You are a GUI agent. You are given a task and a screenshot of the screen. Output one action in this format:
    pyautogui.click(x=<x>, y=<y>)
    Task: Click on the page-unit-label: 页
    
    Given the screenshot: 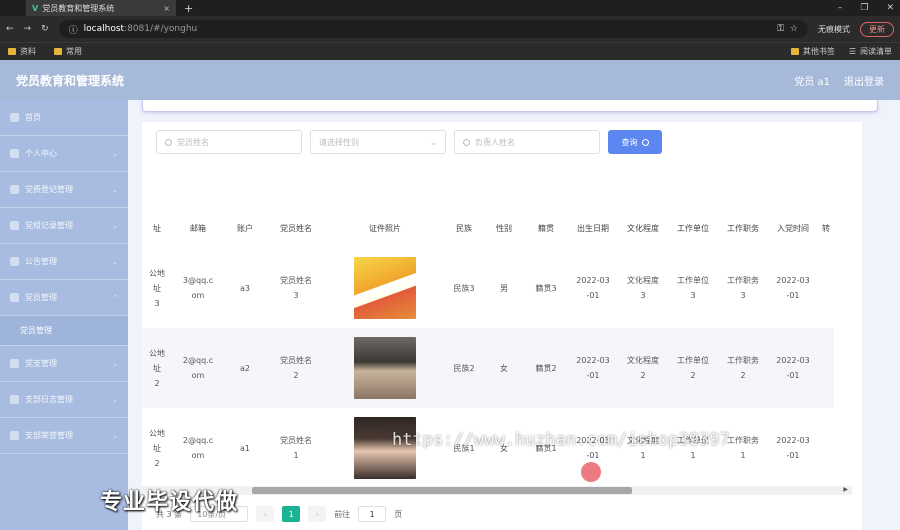 What is the action you would take?
    pyautogui.click(x=398, y=514)
    